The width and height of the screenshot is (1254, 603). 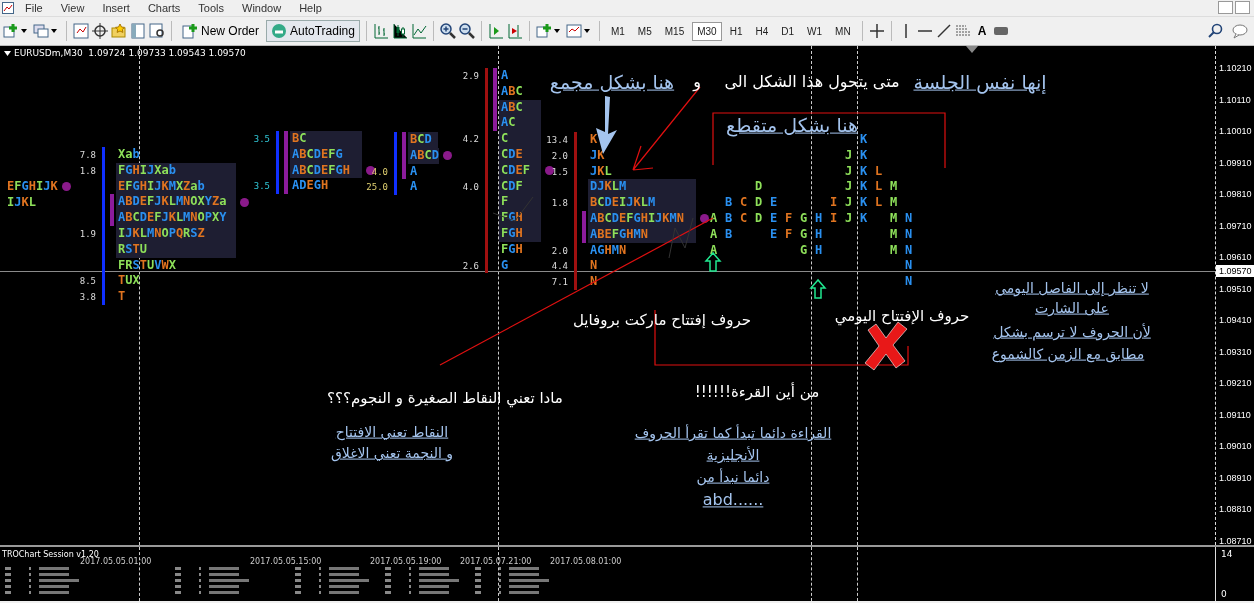 I want to click on profile-value: 4.4, so click(x=559, y=266).